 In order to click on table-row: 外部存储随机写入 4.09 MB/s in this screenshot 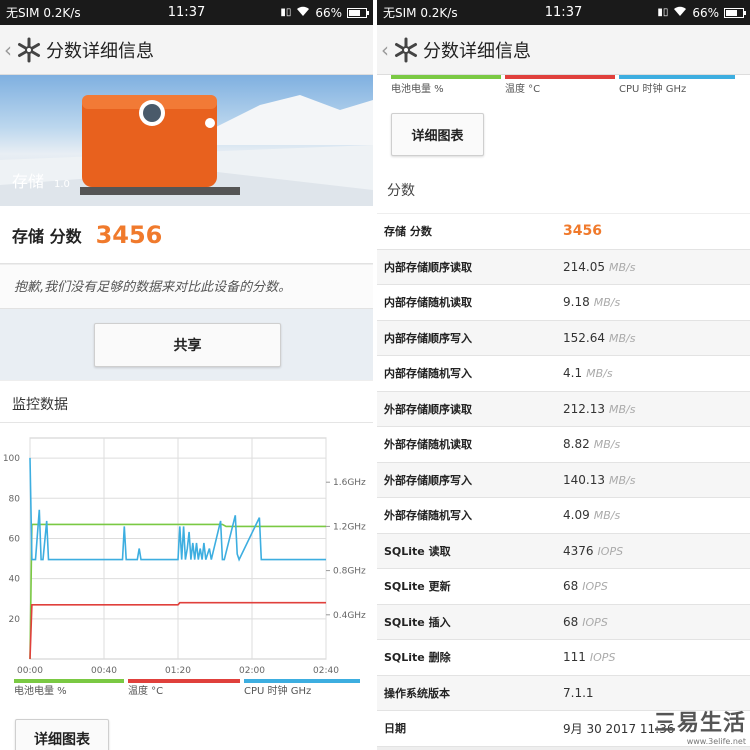, I will do `click(563, 516)`.